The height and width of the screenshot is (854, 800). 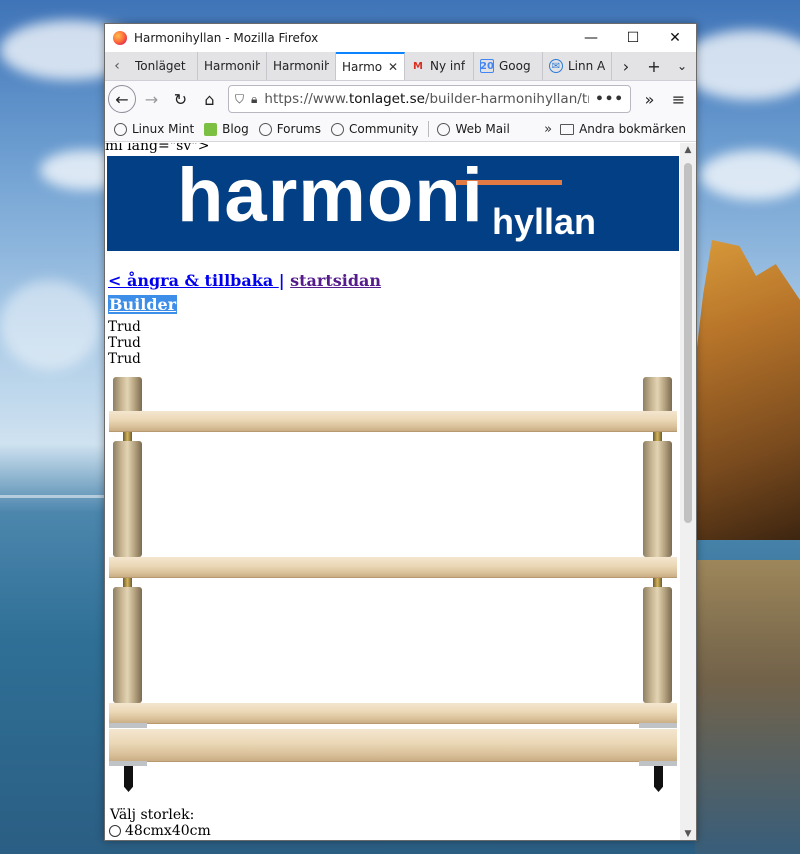 What do you see at coordinates (633, 38) in the screenshot?
I see `maximize-button: ☐` at bounding box center [633, 38].